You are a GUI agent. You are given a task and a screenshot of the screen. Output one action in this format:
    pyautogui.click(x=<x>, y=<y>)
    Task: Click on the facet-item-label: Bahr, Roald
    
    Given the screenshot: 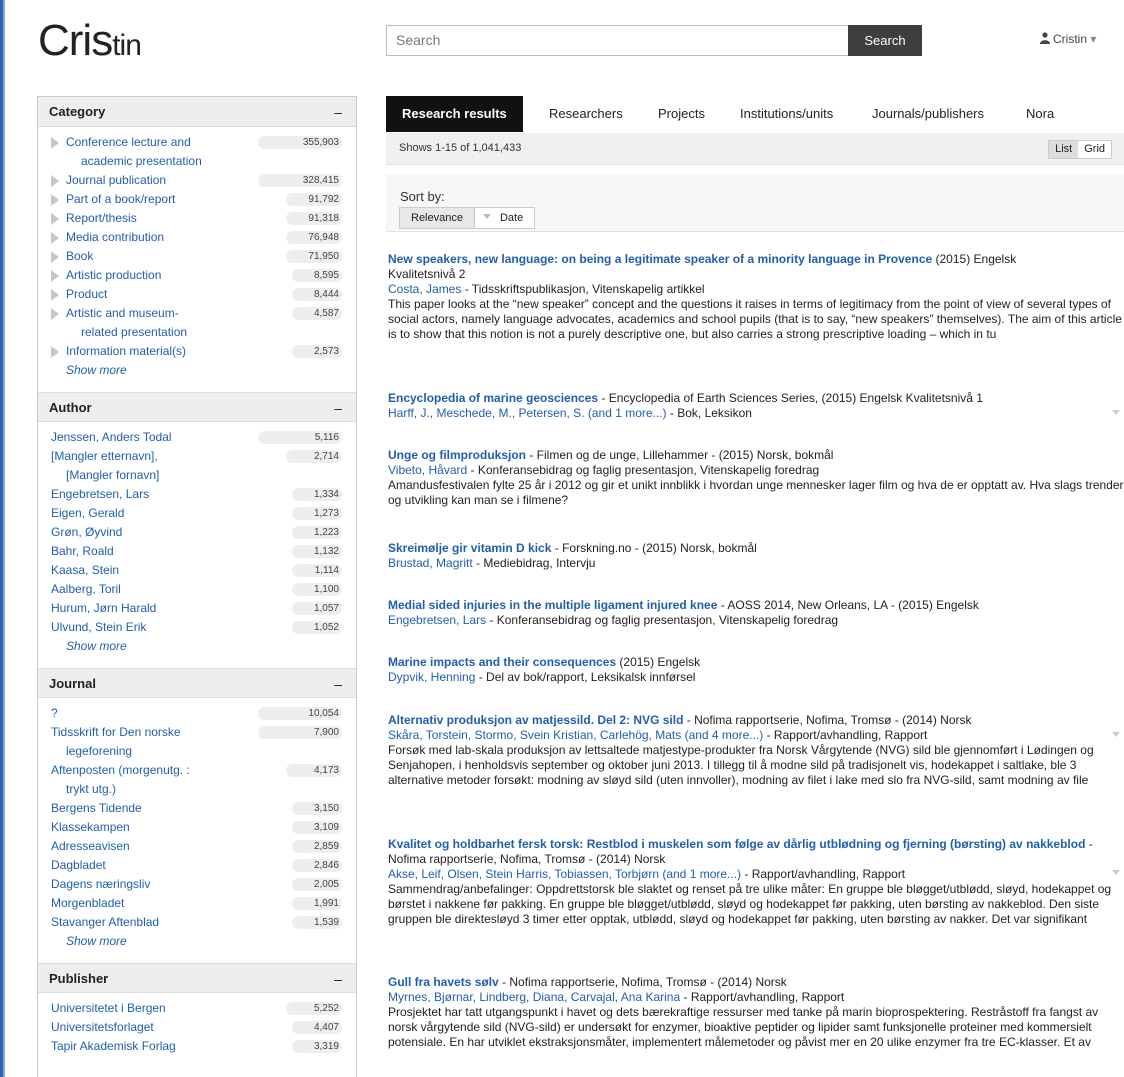 What is the action you would take?
    pyautogui.click(x=141, y=551)
    